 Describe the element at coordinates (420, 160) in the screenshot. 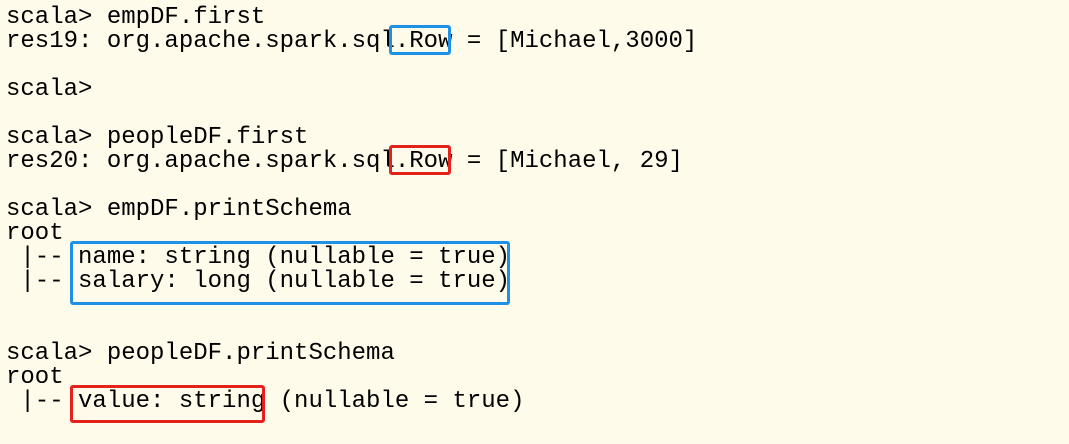

I see `res20-row-type-highlight` at that location.